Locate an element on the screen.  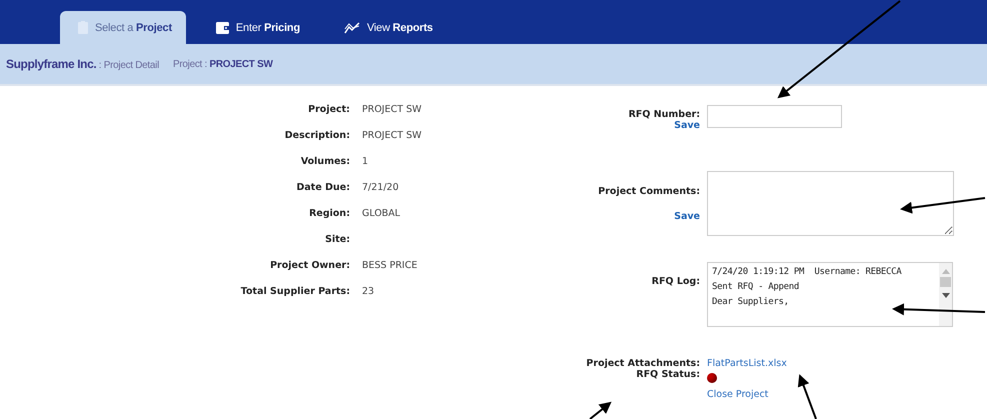
field-label: RFQ Number: is located at coordinates (664, 114).